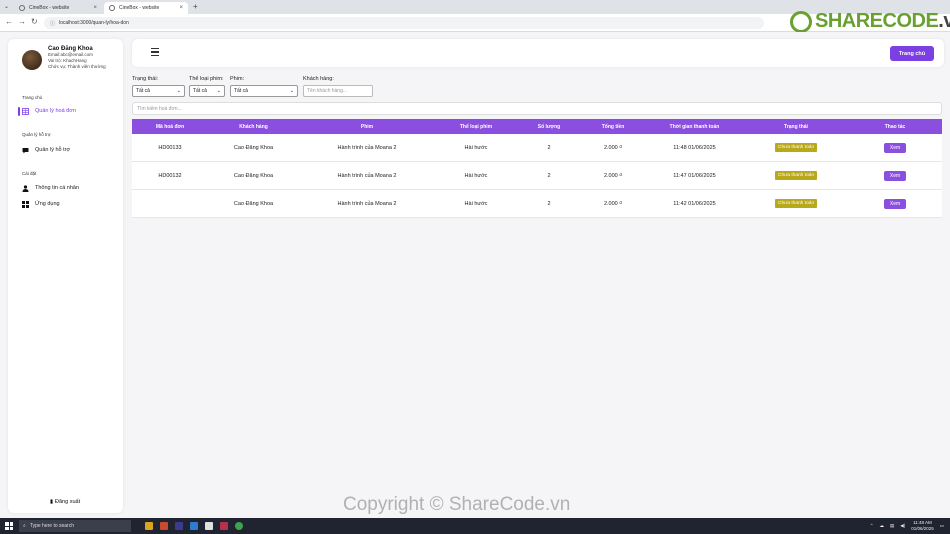 The image size is (950, 534). Describe the element at coordinates (892, 526) in the screenshot. I see `network-icon: ▤` at that location.